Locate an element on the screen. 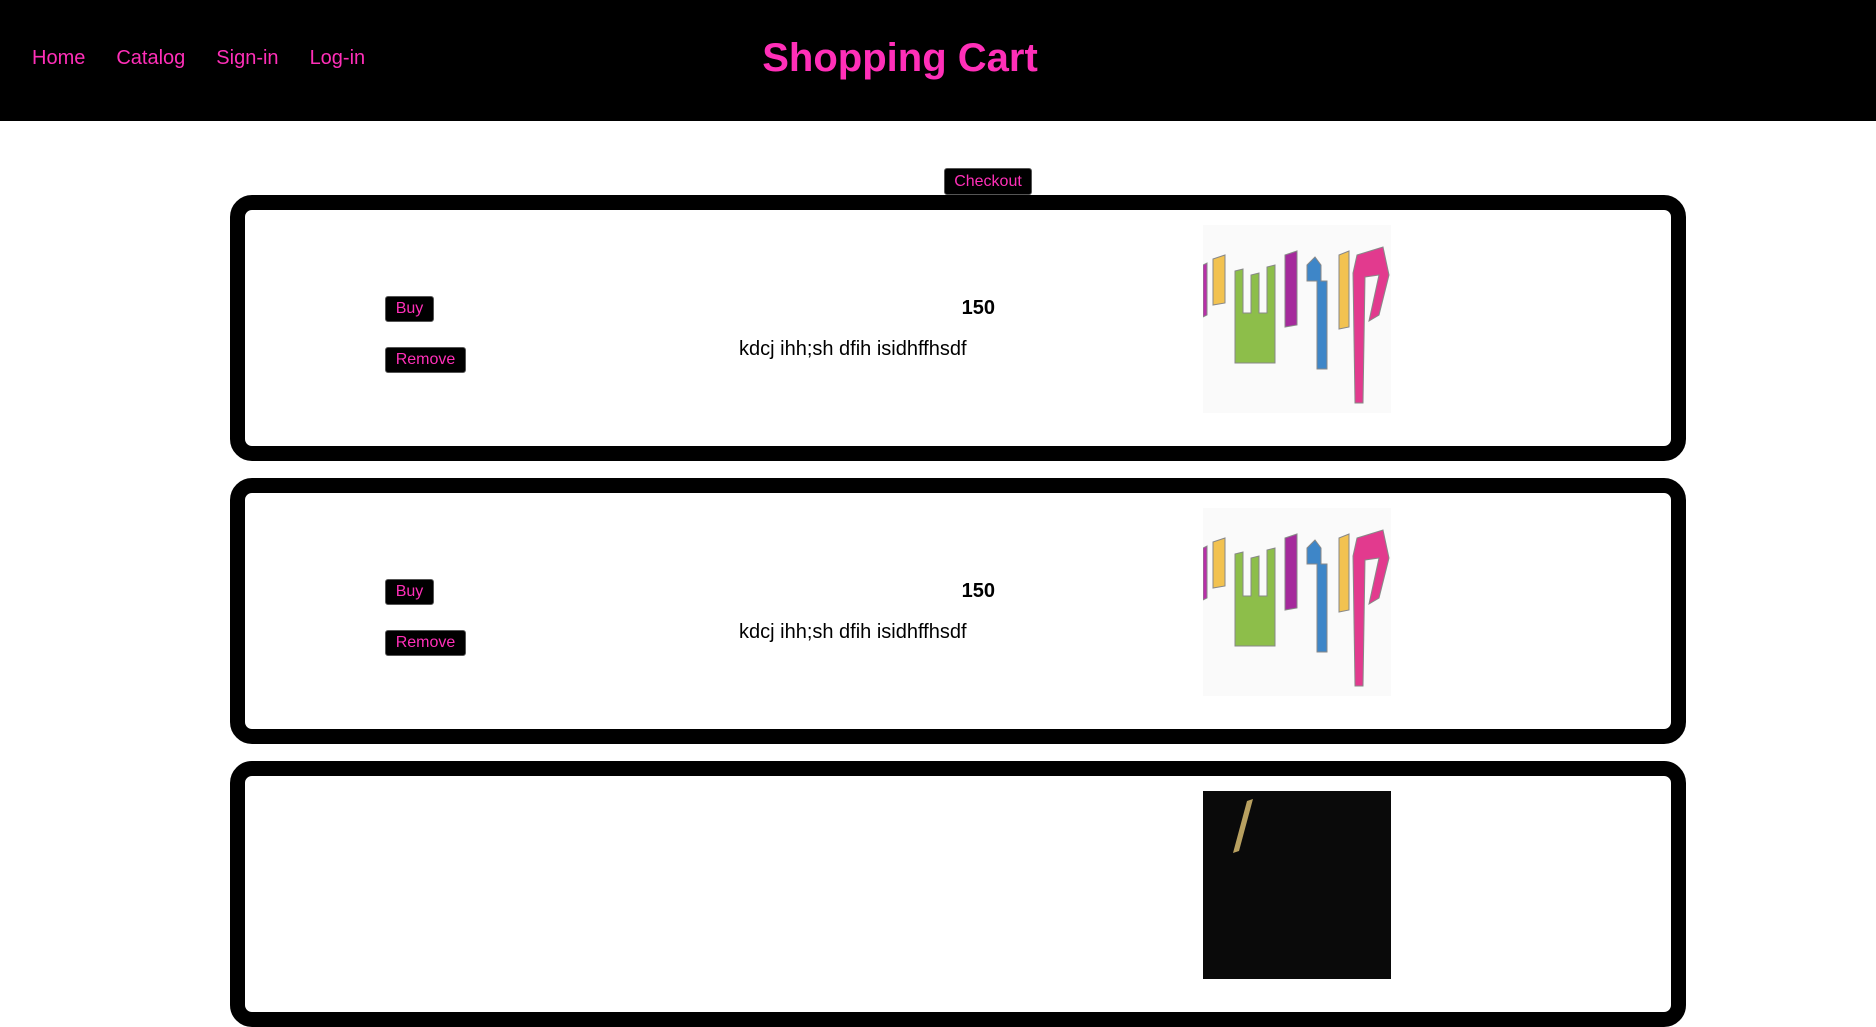 The image size is (1876, 1027). page-title: Shopping Cart is located at coordinates (900, 58).